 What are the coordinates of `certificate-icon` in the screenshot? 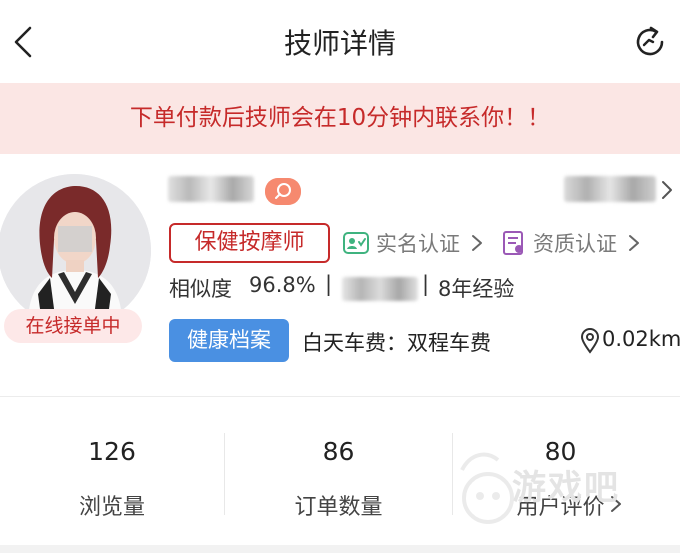 It's located at (513, 243).